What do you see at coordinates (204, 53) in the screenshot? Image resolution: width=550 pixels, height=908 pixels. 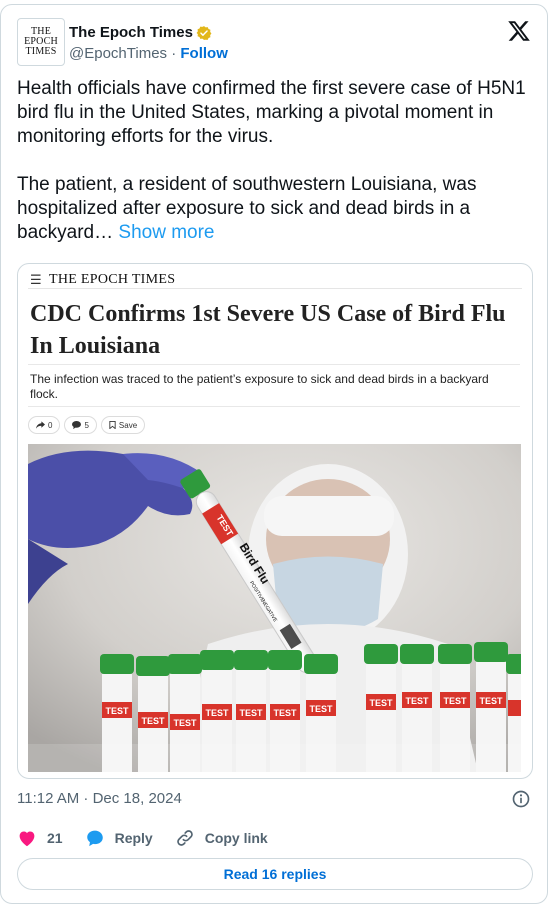 I see `follow-button: Follow` at bounding box center [204, 53].